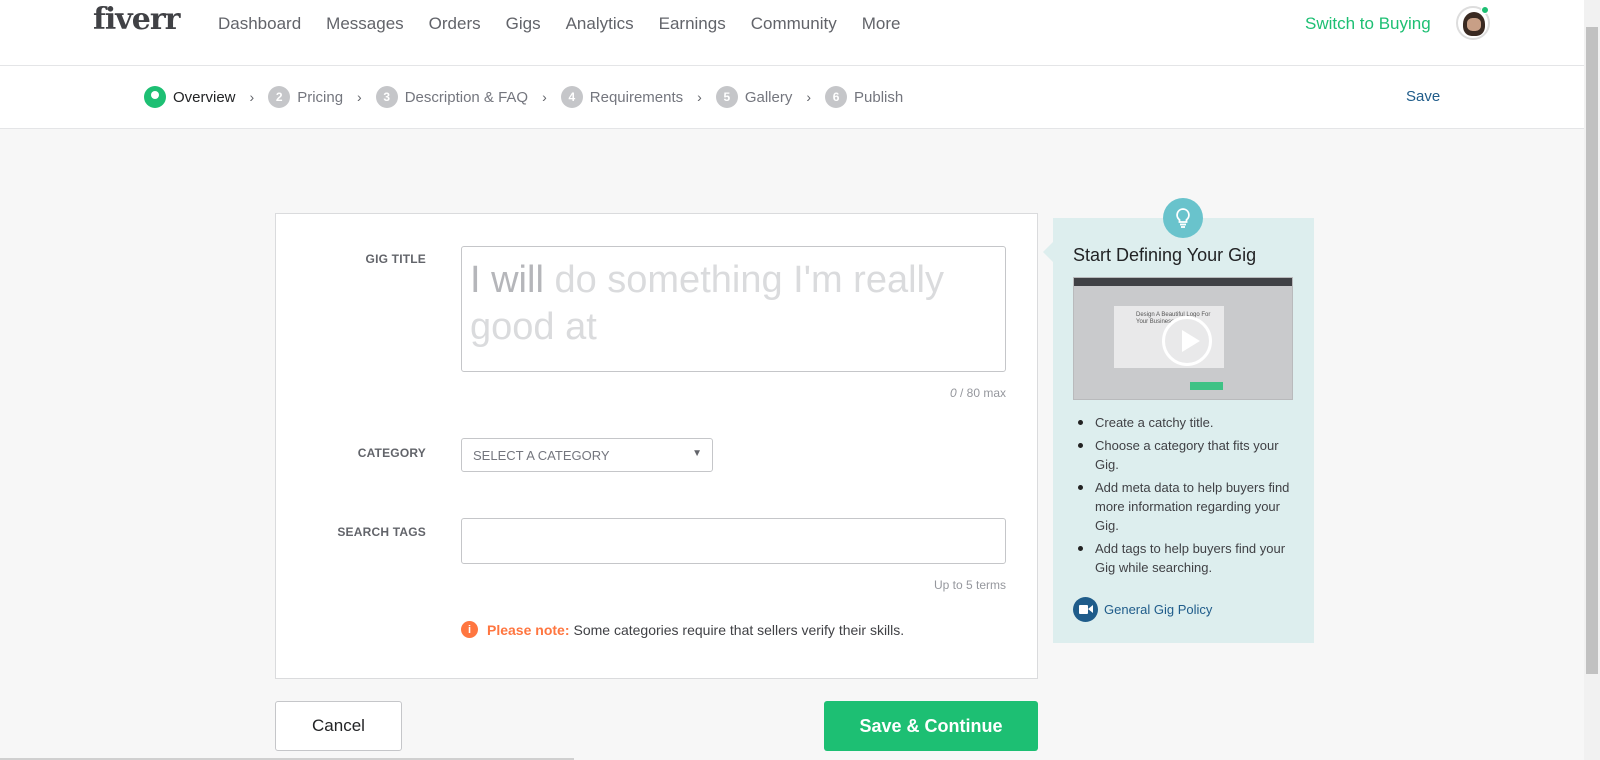 The height and width of the screenshot is (760, 1600). What do you see at coordinates (469, 629) in the screenshot?
I see `info-icon: i` at bounding box center [469, 629].